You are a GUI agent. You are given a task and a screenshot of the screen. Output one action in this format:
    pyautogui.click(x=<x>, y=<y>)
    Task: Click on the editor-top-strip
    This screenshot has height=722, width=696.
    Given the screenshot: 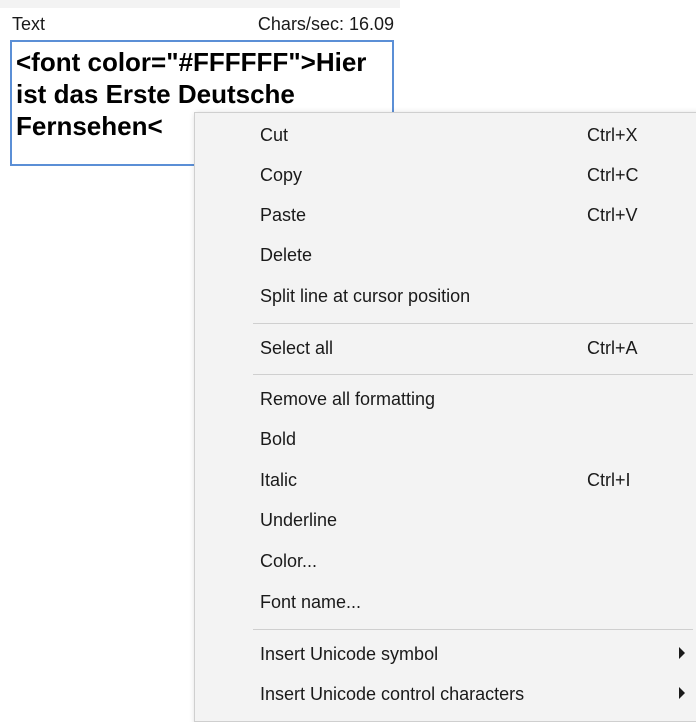 What is the action you would take?
    pyautogui.click(x=200, y=4)
    